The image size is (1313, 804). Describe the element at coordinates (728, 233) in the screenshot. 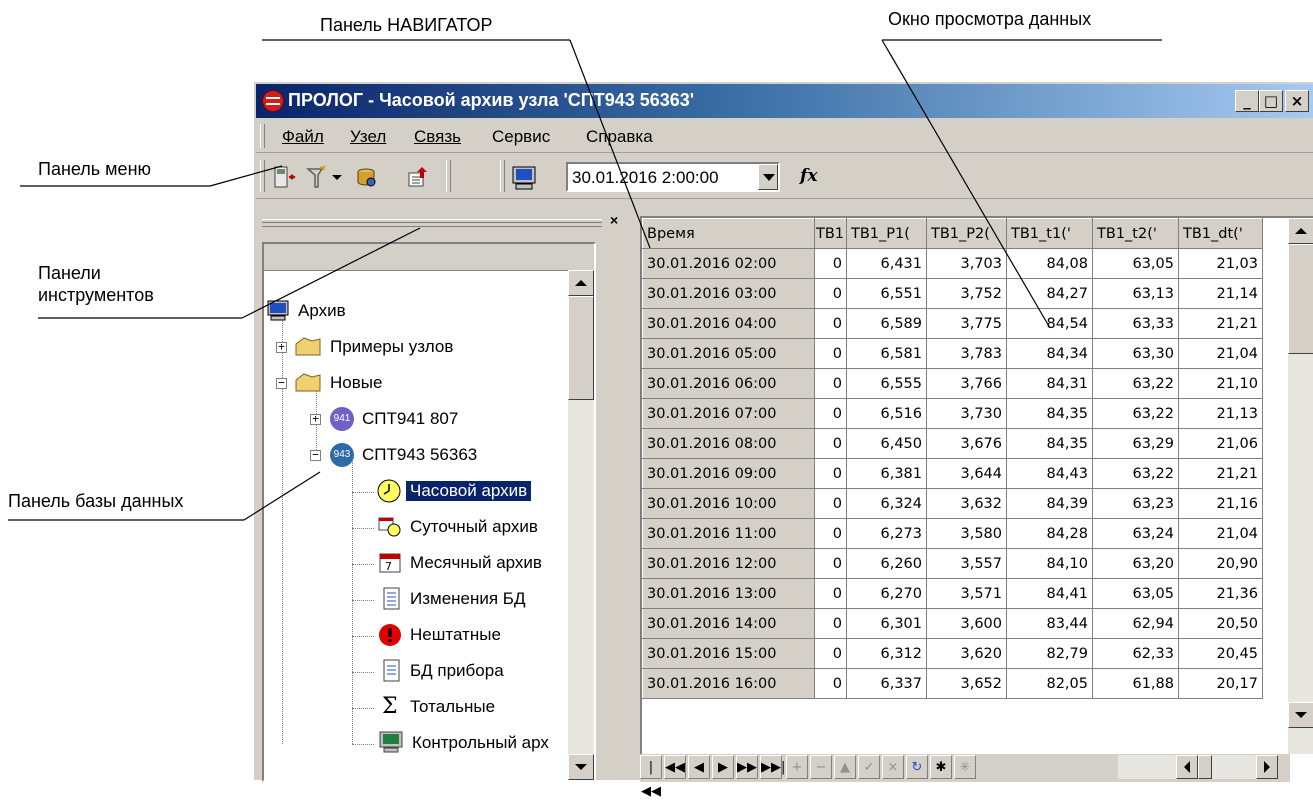

I see `column-header: Время` at that location.